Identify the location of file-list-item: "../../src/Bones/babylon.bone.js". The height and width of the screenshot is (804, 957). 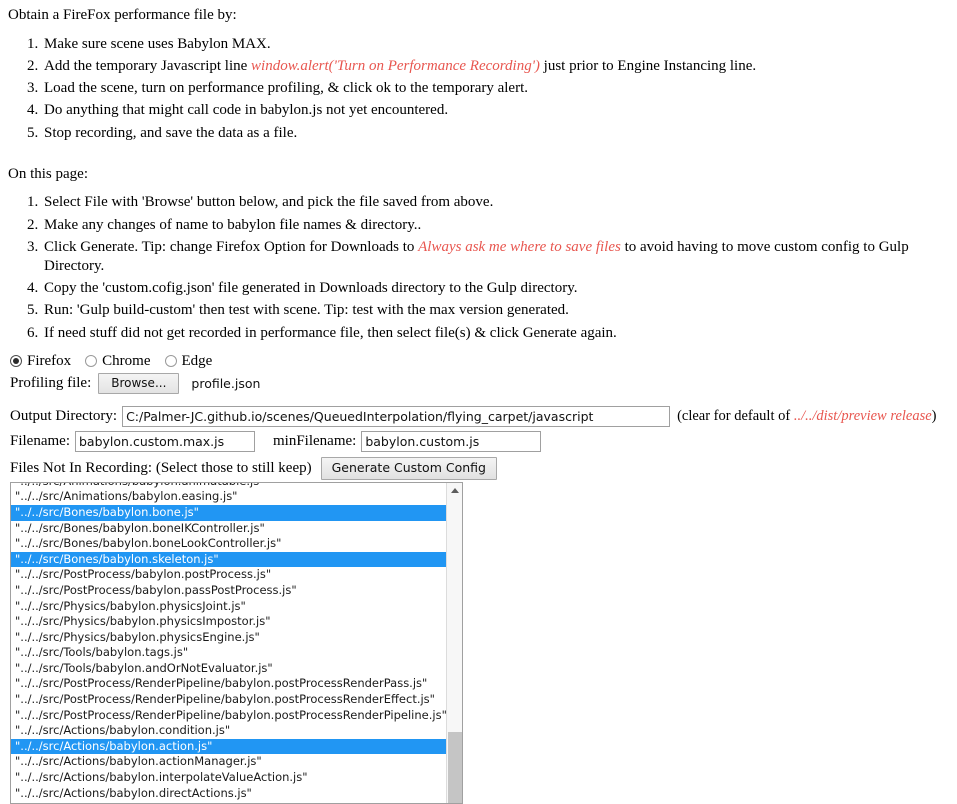
(229, 512).